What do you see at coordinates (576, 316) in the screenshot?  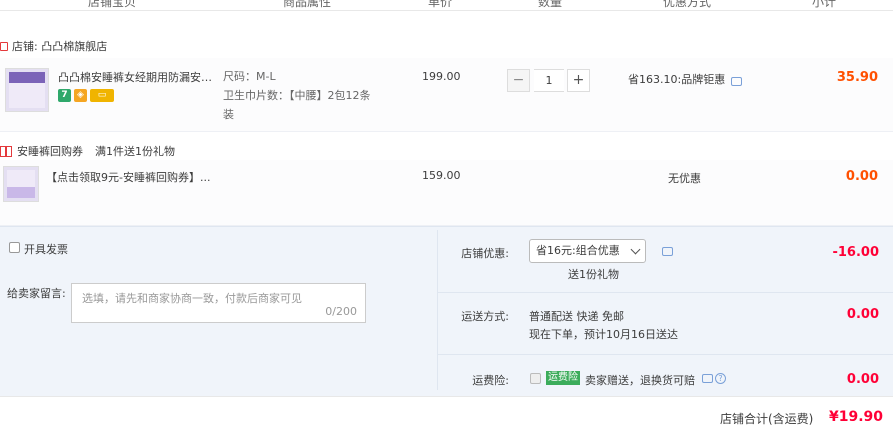 I see `shipping-method: 普通配送 快递 免邮` at bounding box center [576, 316].